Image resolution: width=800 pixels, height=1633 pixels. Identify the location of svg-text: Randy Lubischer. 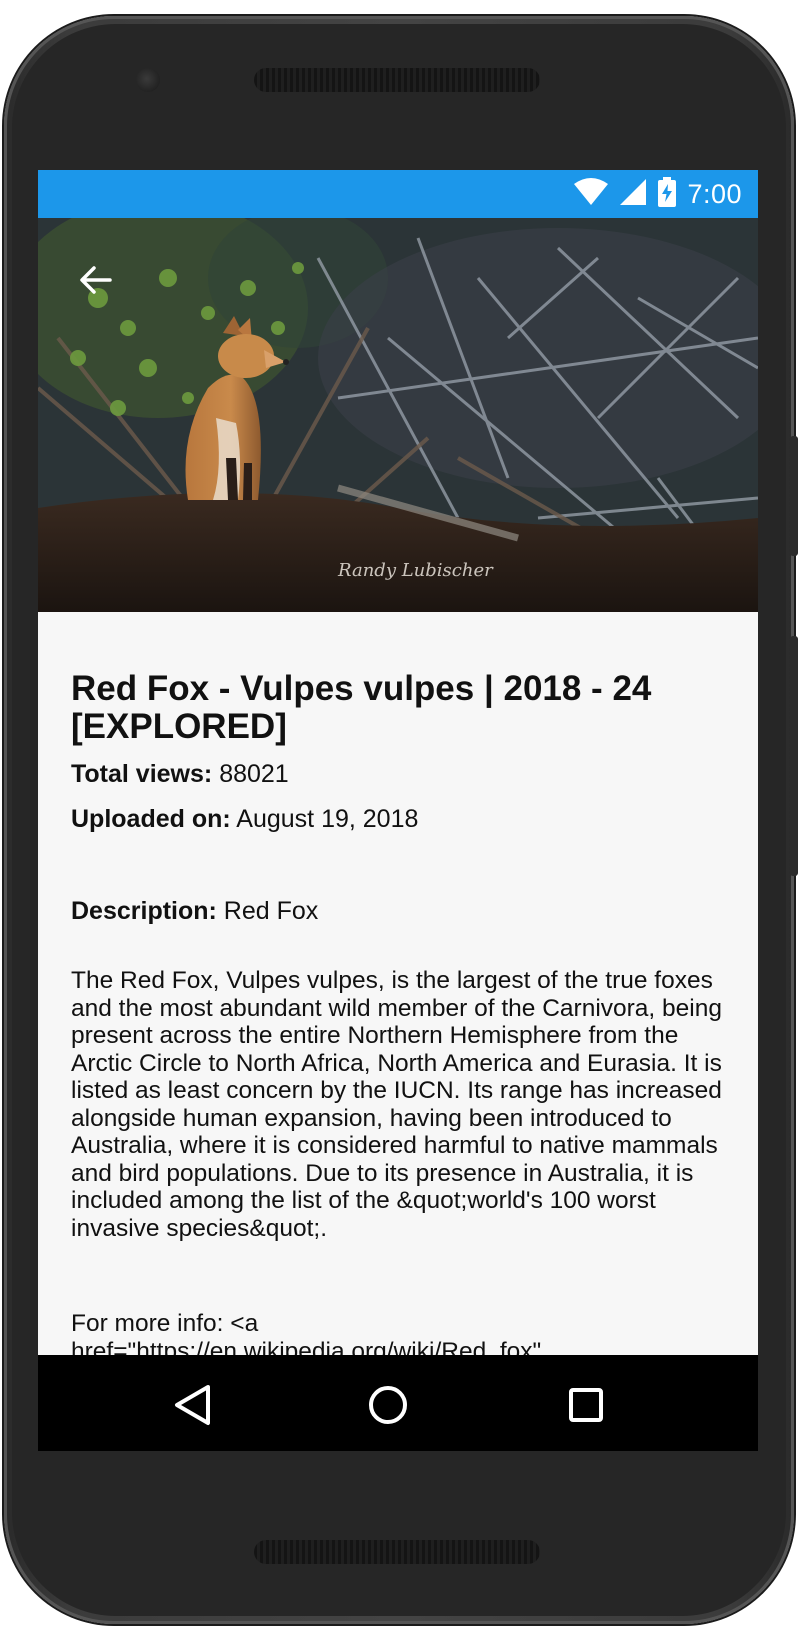
(415, 570).